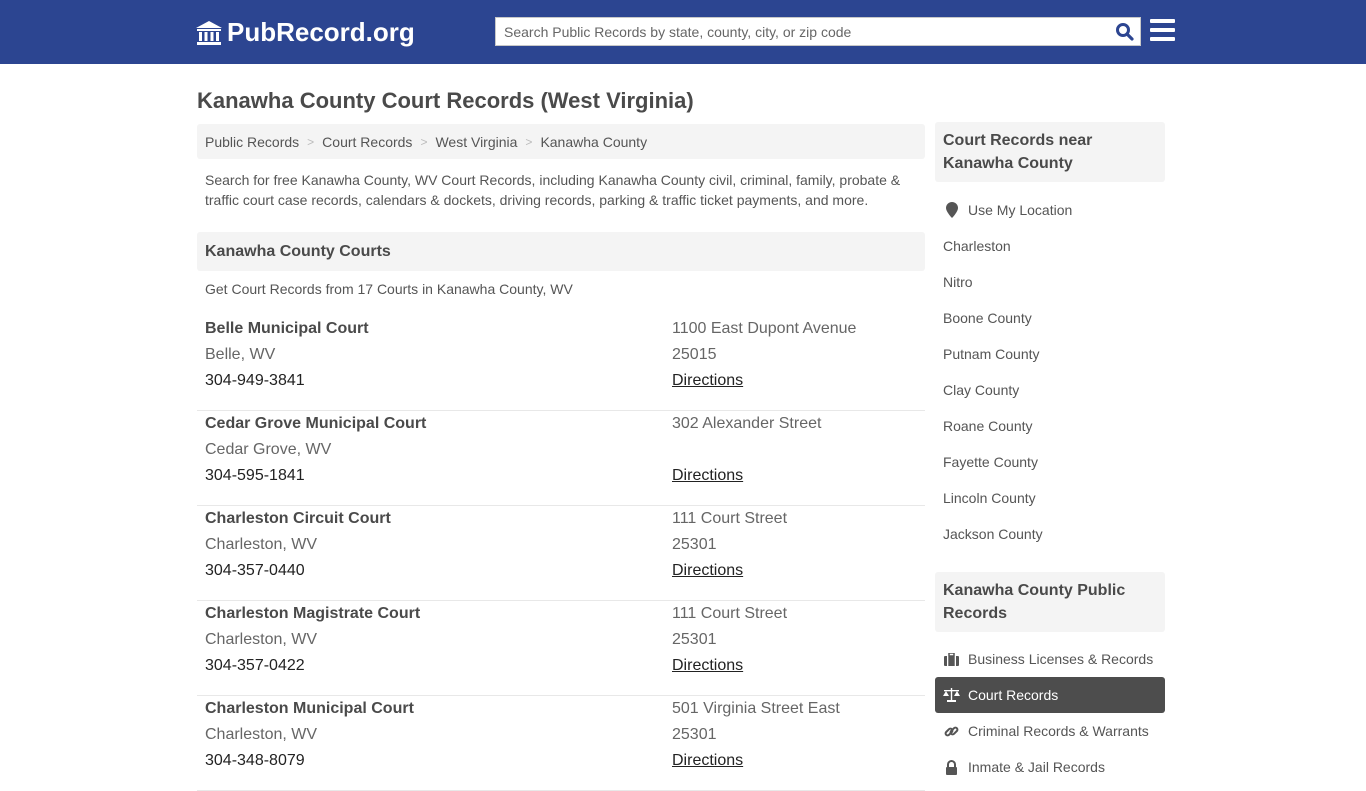  What do you see at coordinates (1050, 462) in the screenshot?
I see `nearby-link: Fayette County` at bounding box center [1050, 462].